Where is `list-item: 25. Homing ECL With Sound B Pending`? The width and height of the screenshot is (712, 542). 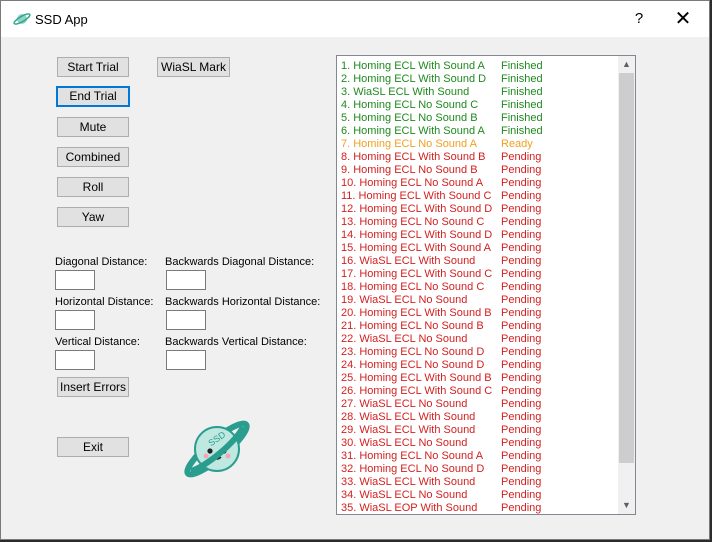
list-item: 25. Homing ECL With Sound B Pending is located at coordinates (480, 378).